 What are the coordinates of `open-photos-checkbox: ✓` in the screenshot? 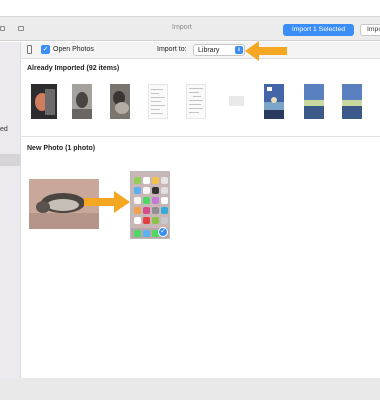 It's located at (45, 49).